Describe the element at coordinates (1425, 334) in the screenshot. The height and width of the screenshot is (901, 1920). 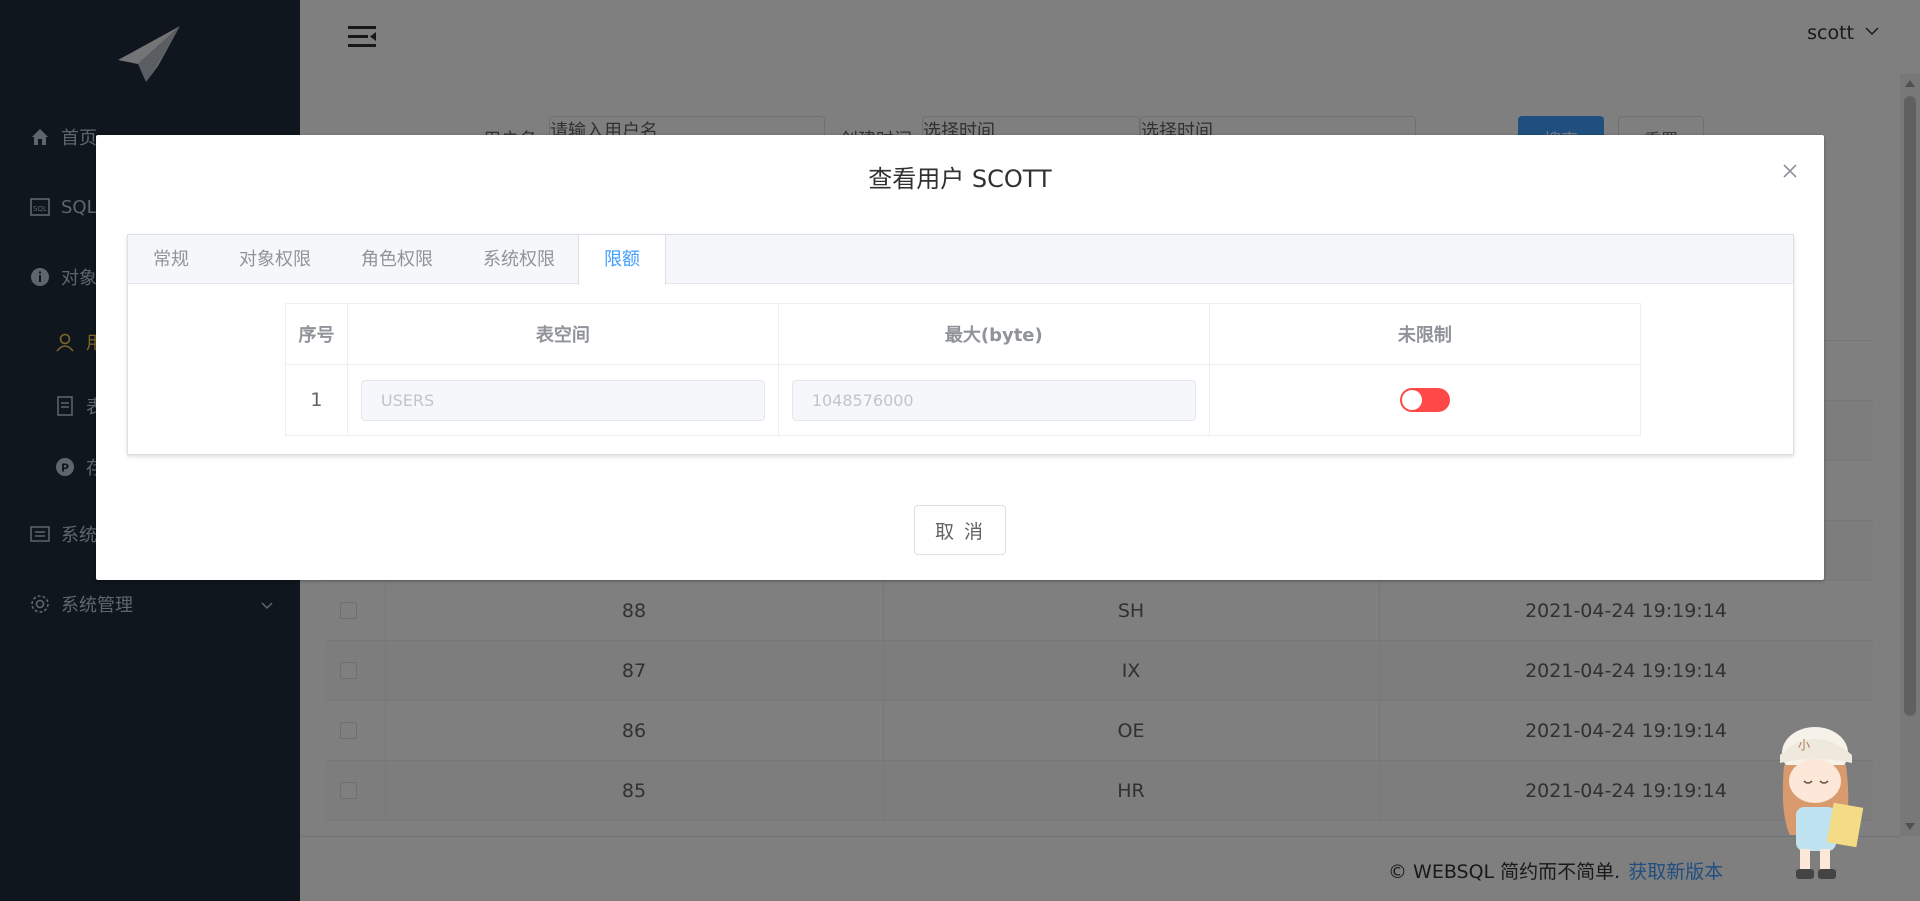
I see `column-header-unlimited: 未限制` at that location.